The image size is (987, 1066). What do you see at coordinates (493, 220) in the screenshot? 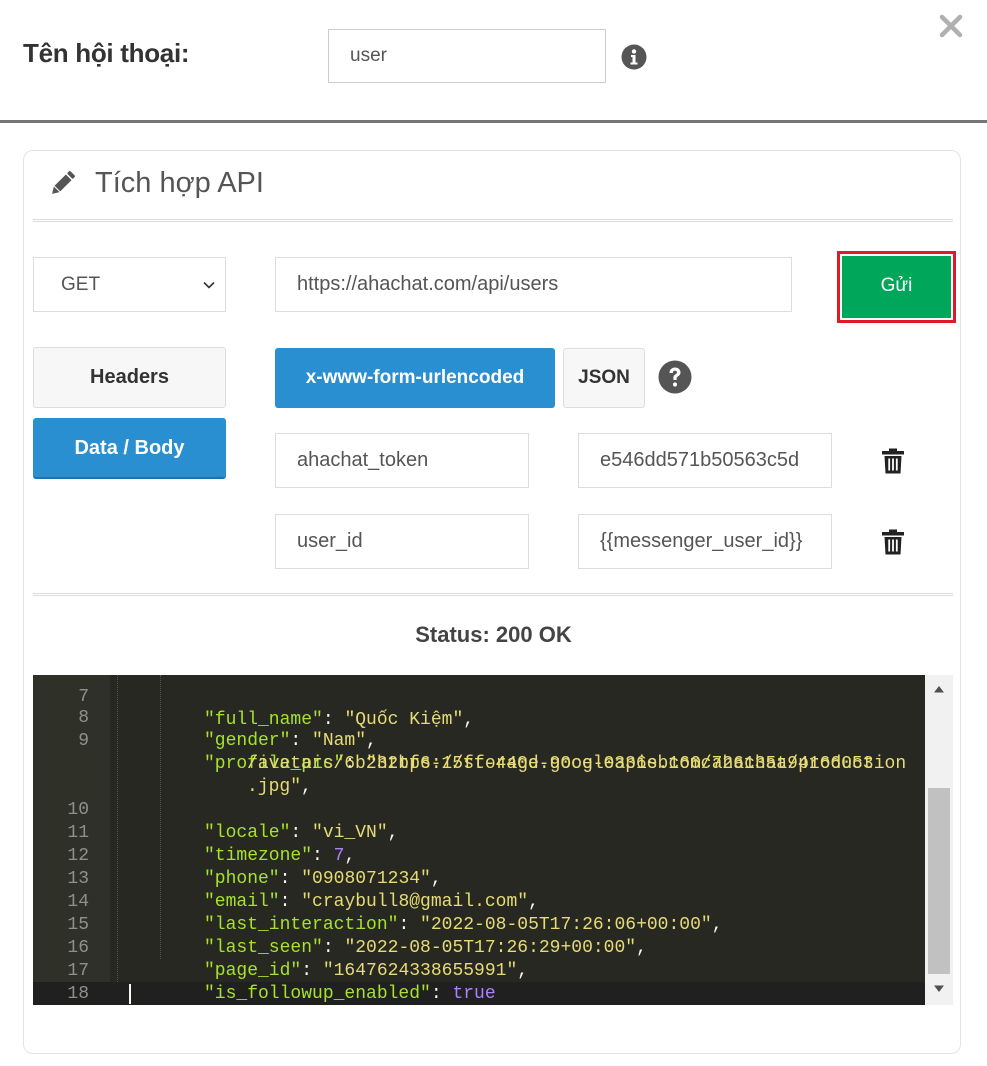
I see `panel-divider-top` at bounding box center [493, 220].